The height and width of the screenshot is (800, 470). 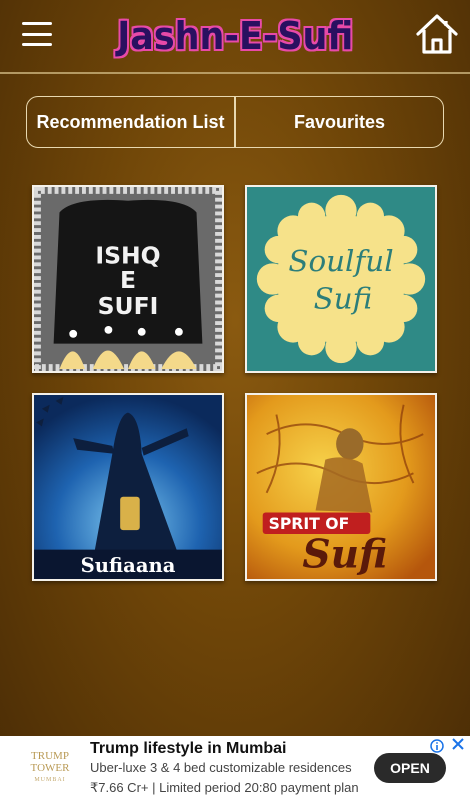 I want to click on tab-recommendation-list: Recommendation List, so click(x=130, y=122).